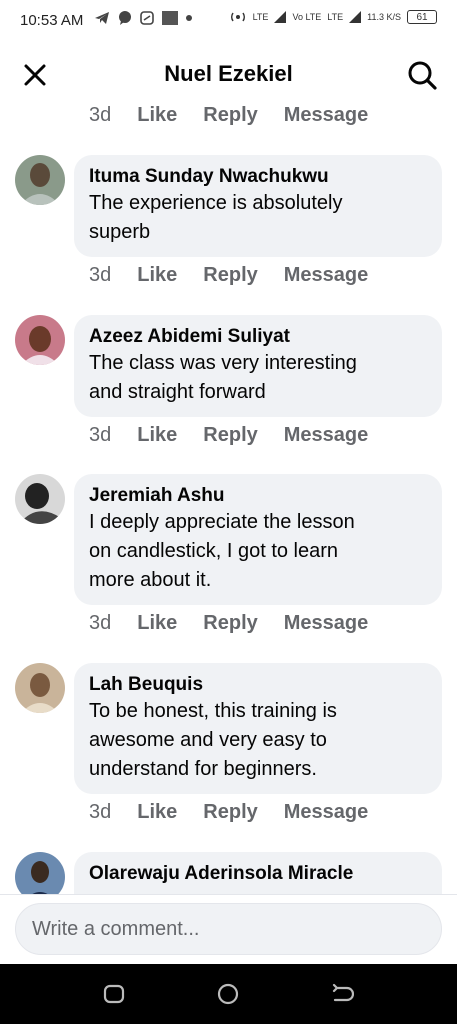 The image size is (457, 1024). Describe the element at coordinates (170, 18) in the screenshot. I see `image-icon` at that location.